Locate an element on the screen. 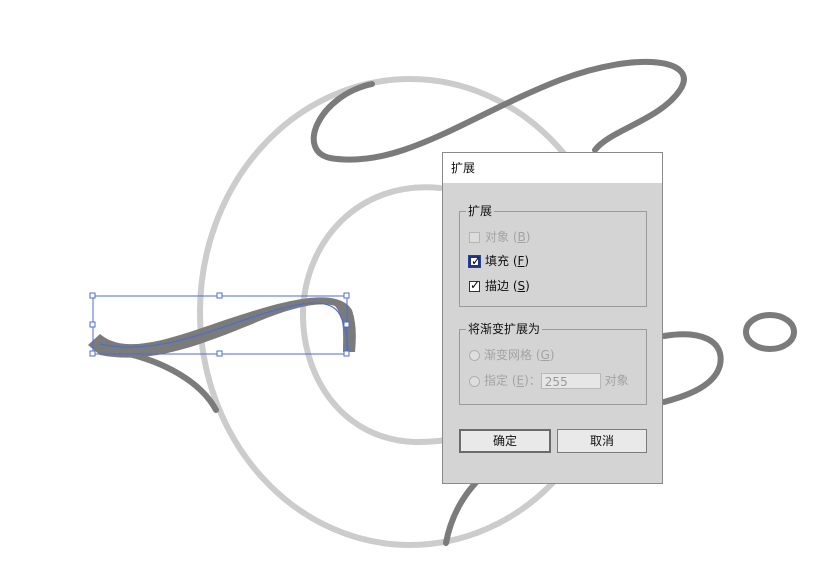  specify-option: 指定 (E)： 255 对象 is located at coordinates (549, 381).